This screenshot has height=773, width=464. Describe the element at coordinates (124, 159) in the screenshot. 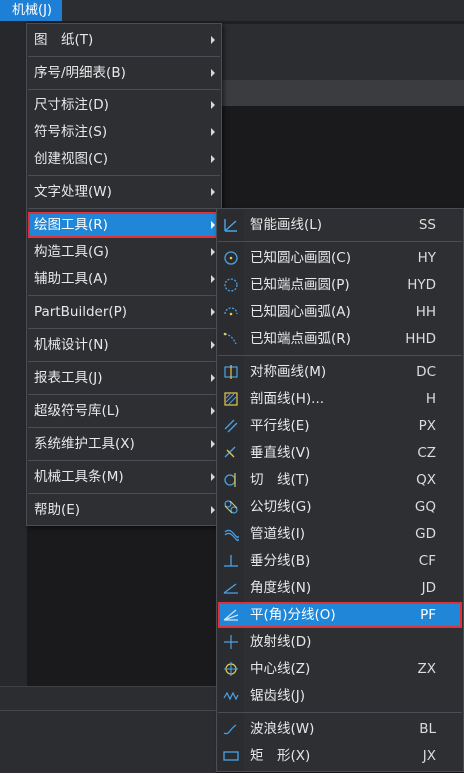

I see `menu-item-create-view: 创建视图(C)` at that location.